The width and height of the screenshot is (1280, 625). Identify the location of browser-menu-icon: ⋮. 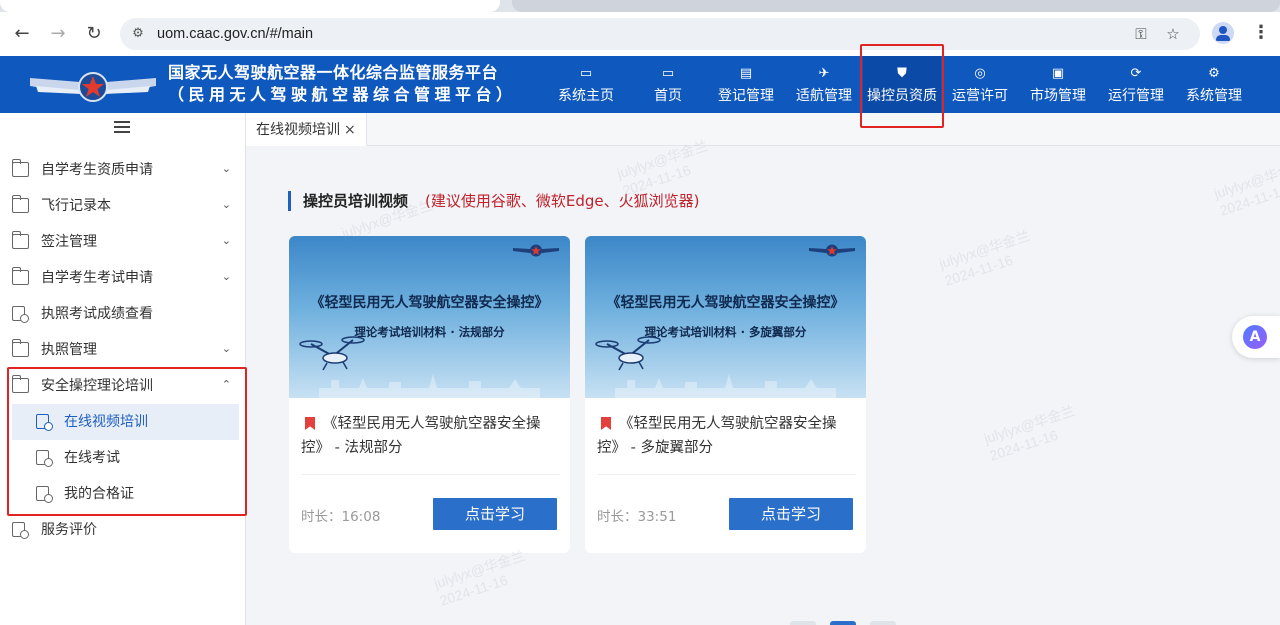
(1261, 34).